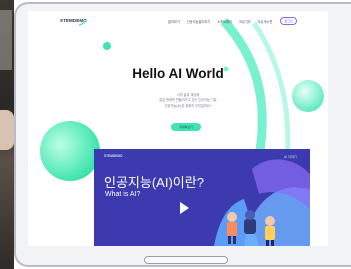 The width and height of the screenshot is (351, 269). What do you see at coordinates (290, 157) in the screenshot?
I see `video-channel-label: AI 이야기` at bounding box center [290, 157].